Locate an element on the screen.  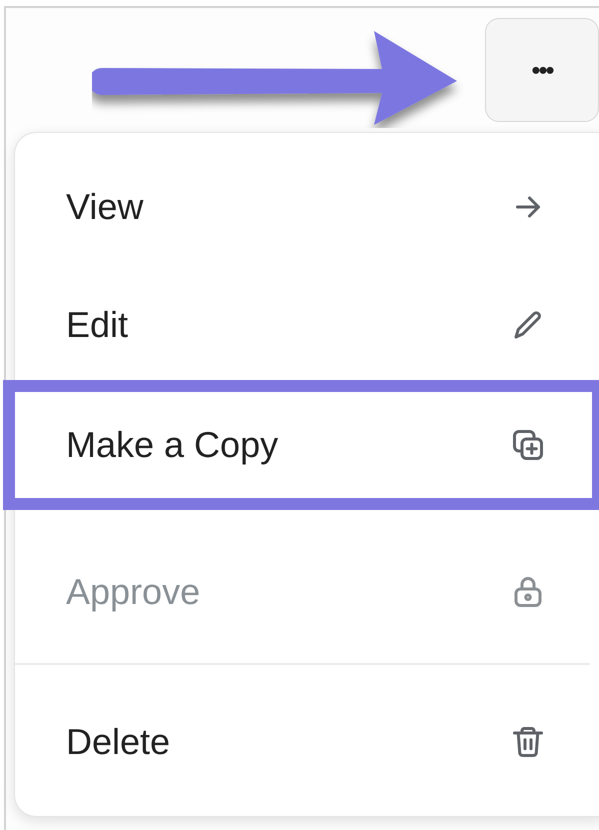
menu-item: View is located at coordinates (307, 207).